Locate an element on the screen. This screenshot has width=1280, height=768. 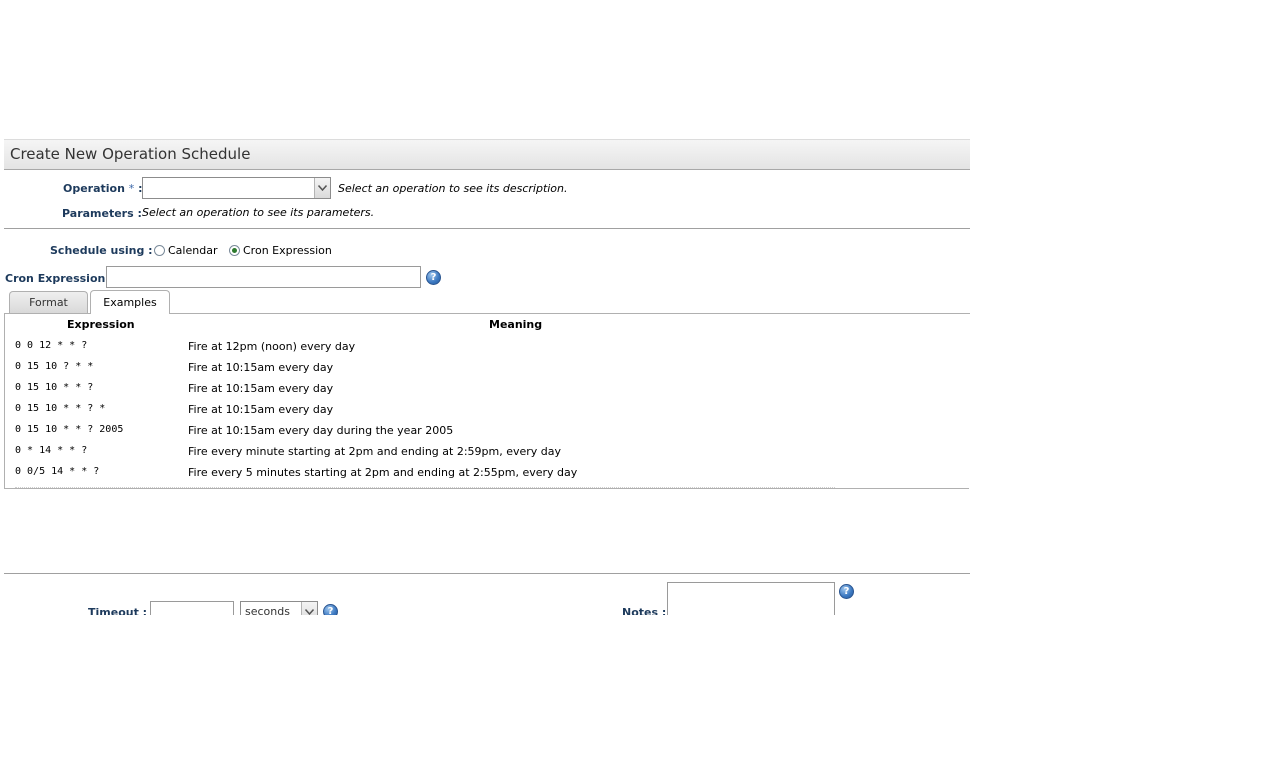
notes-textarea is located at coordinates (751, 598).